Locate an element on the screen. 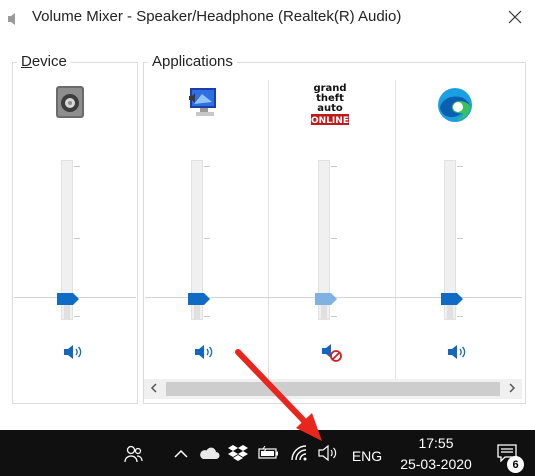  device-mute-button is located at coordinates (74, 353).